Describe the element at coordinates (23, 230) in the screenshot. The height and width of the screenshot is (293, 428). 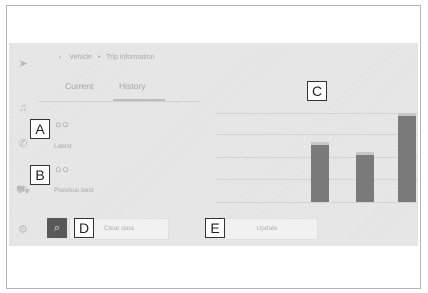
I see `settings-icon: ⚙` at that location.